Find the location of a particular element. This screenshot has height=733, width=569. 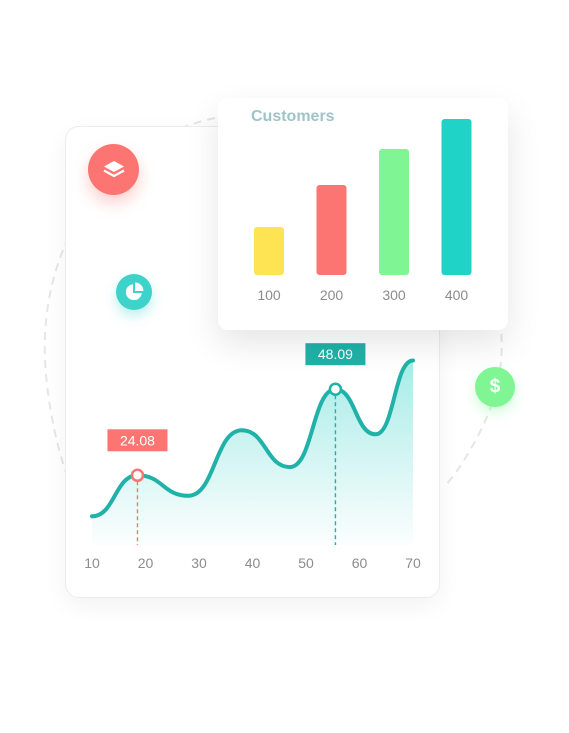

pie-chart-icon is located at coordinates (134, 291).